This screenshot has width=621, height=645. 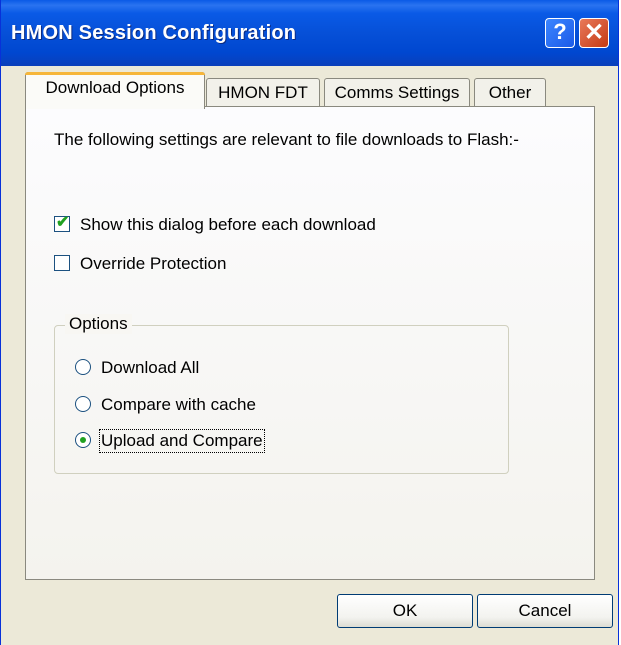 I want to click on checkmark-icon: ✔, so click(x=63, y=222).